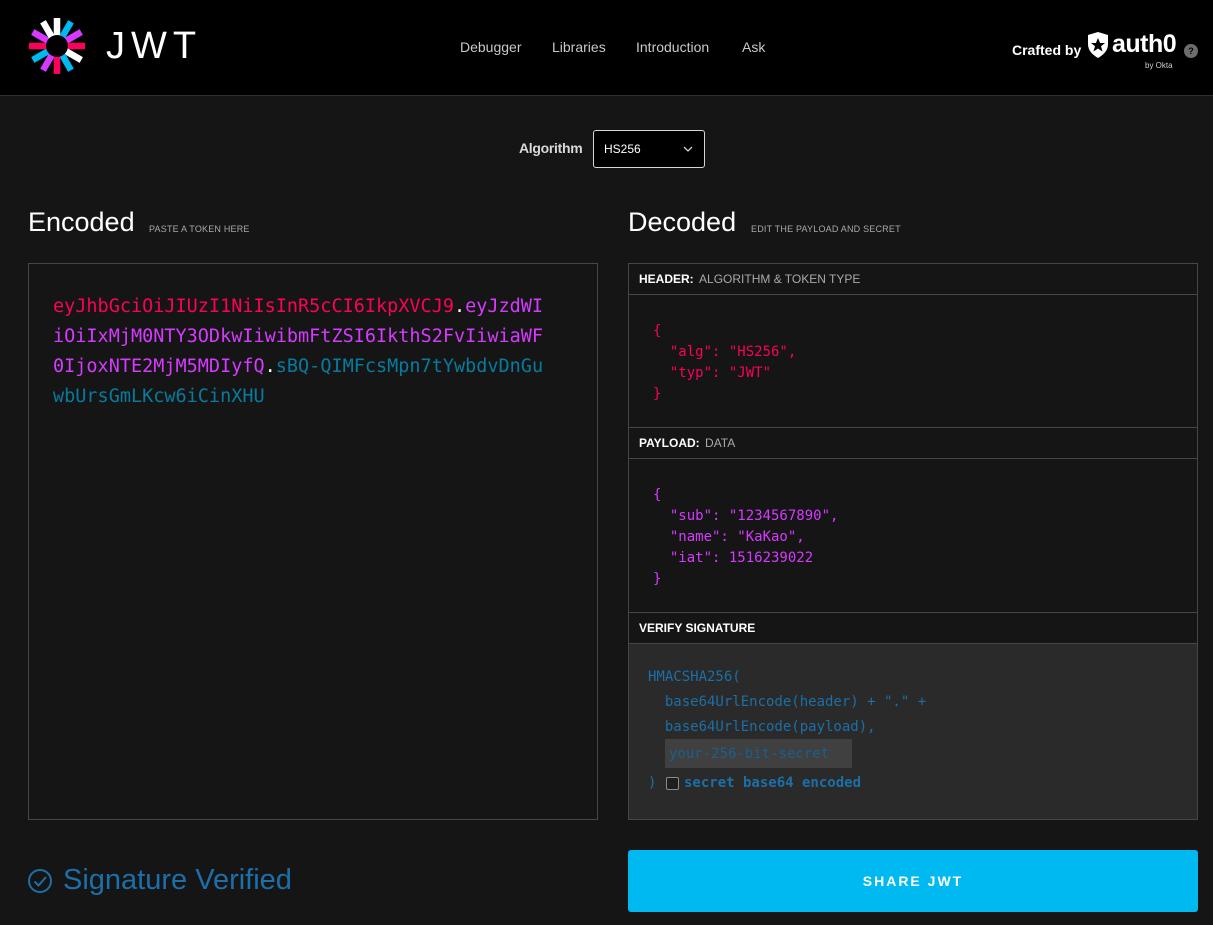  Describe the element at coordinates (787, 702) in the screenshot. I see `verify-line-header: base64UrlEncode(header) + "." +` at that location.